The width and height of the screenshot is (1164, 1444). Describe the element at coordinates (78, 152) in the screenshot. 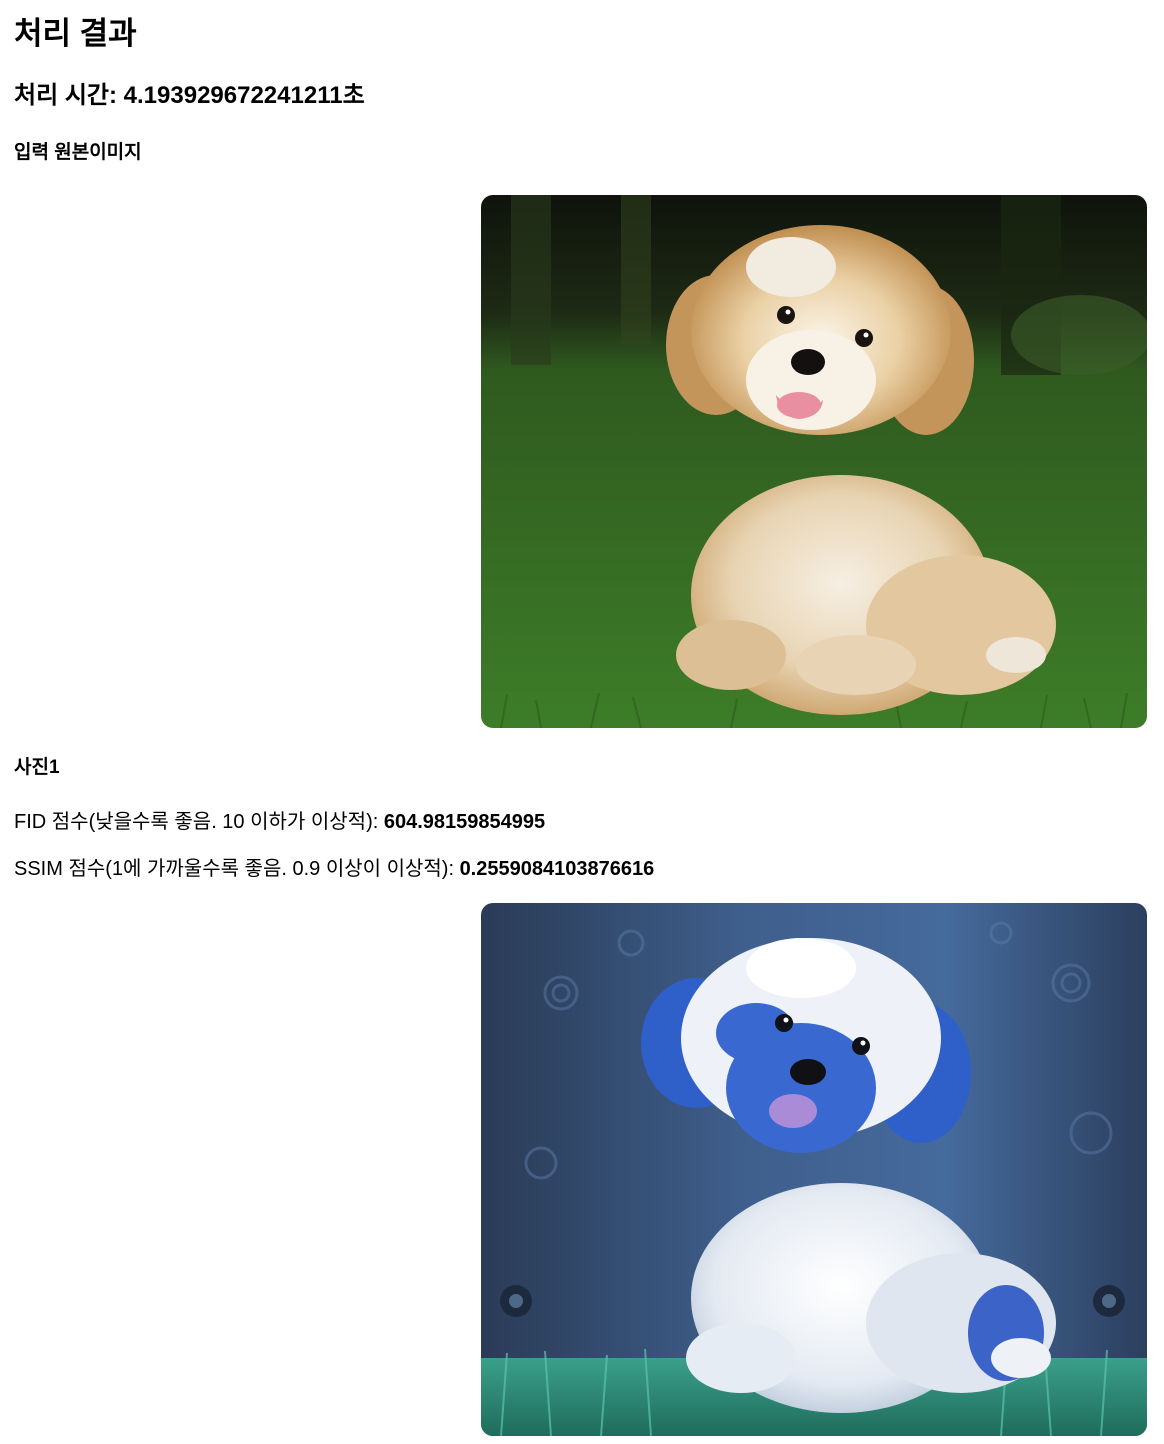

I see `original-image-heading: 입력 원본이미지` at that location.